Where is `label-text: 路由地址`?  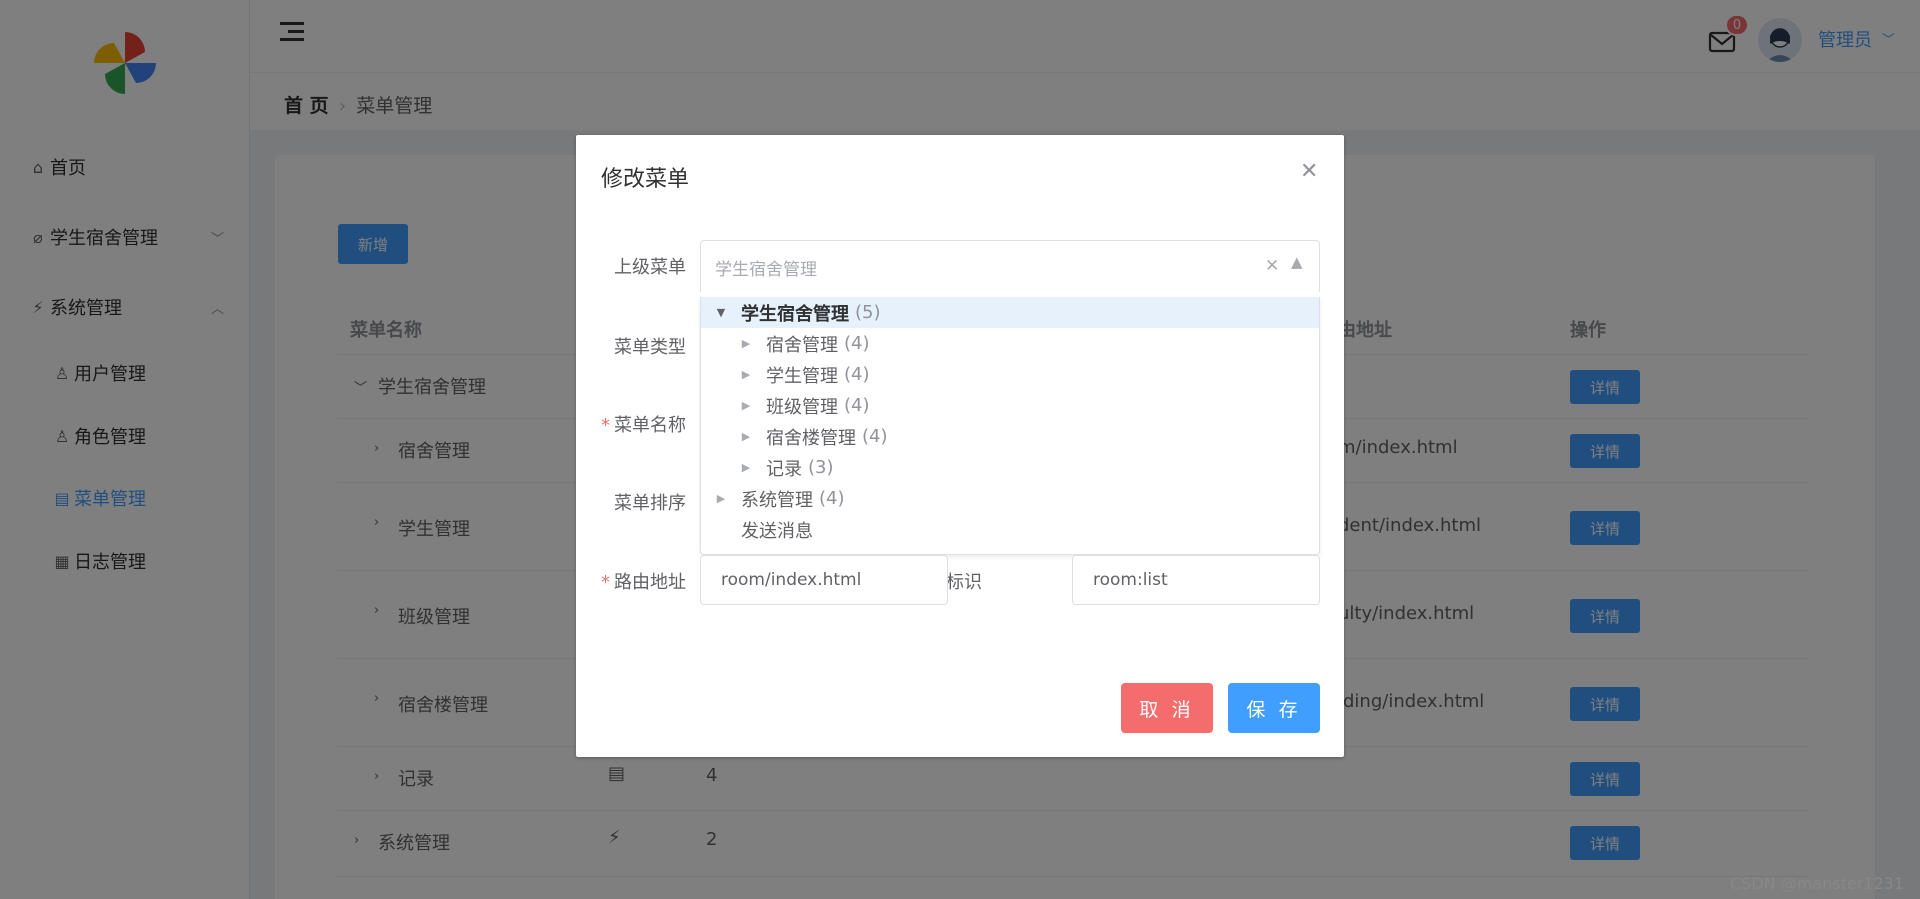 label-text: 路由地址 is located at coordinates (650, 582).